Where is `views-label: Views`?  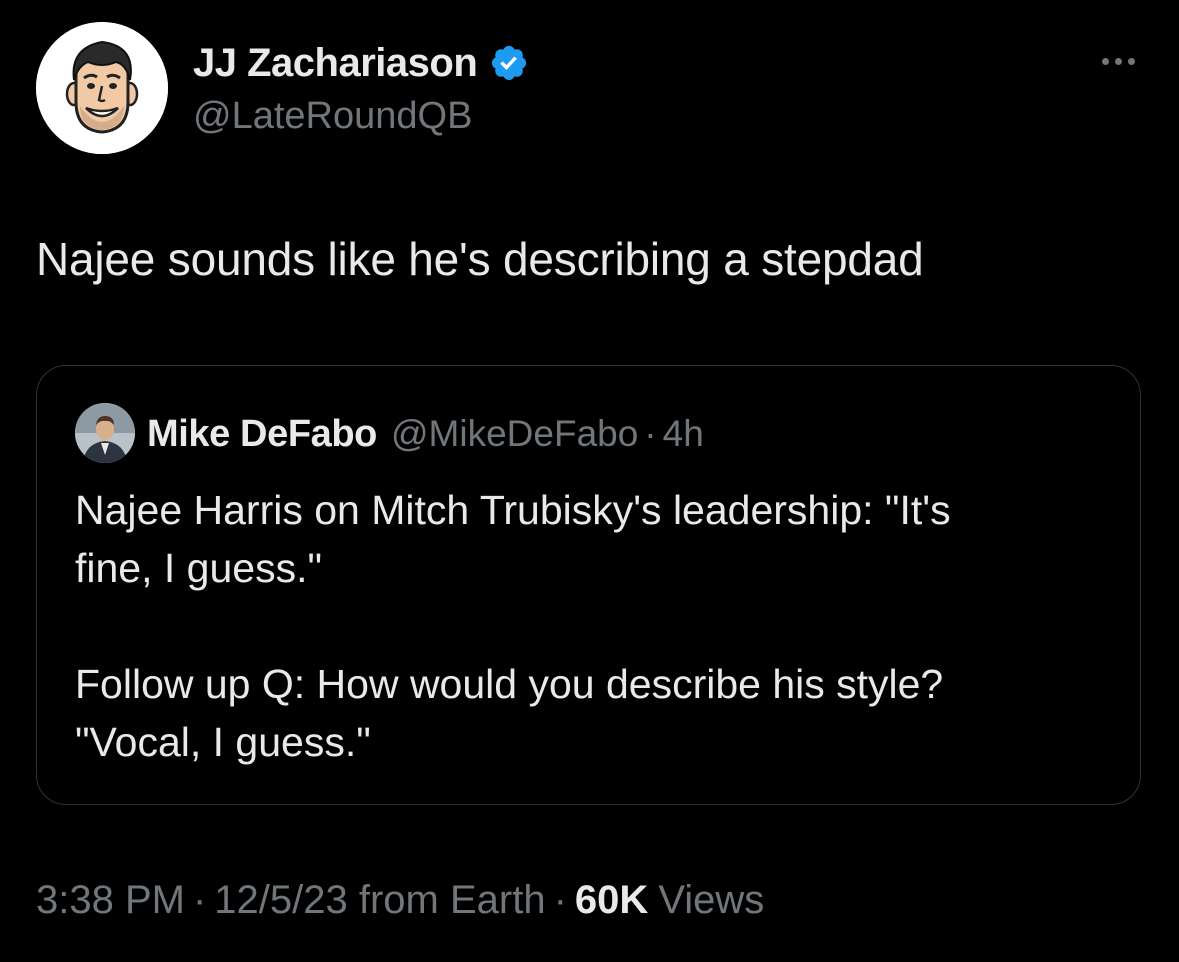 views-label: Views is located at coordinates (711, 900).